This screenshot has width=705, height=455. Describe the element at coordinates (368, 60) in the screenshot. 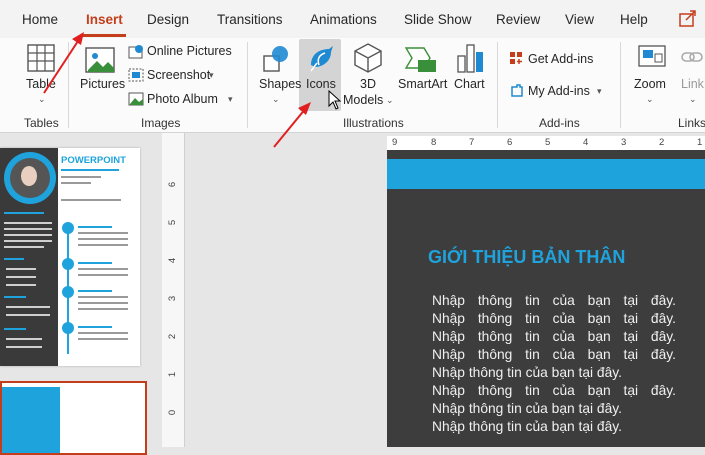

I see `3d-models-icon` at that location.